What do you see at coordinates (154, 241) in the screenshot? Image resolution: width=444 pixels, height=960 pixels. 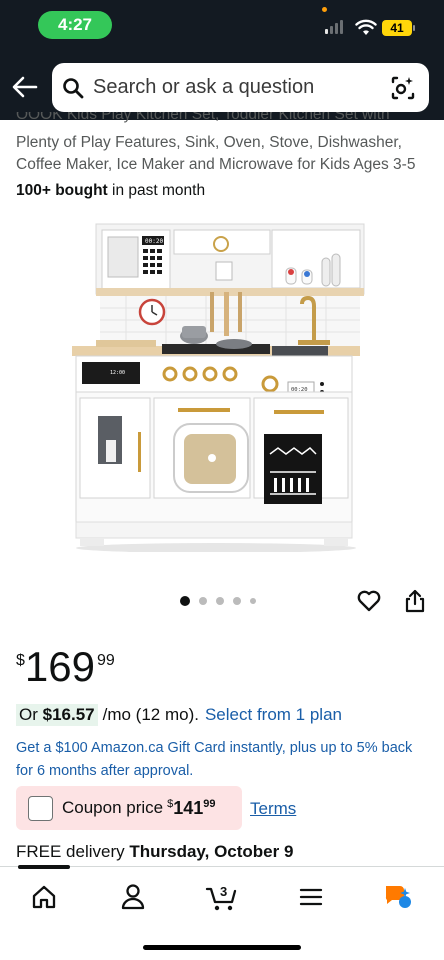 I see `microwave-display: 00:20` at bounding box center [154, 241].